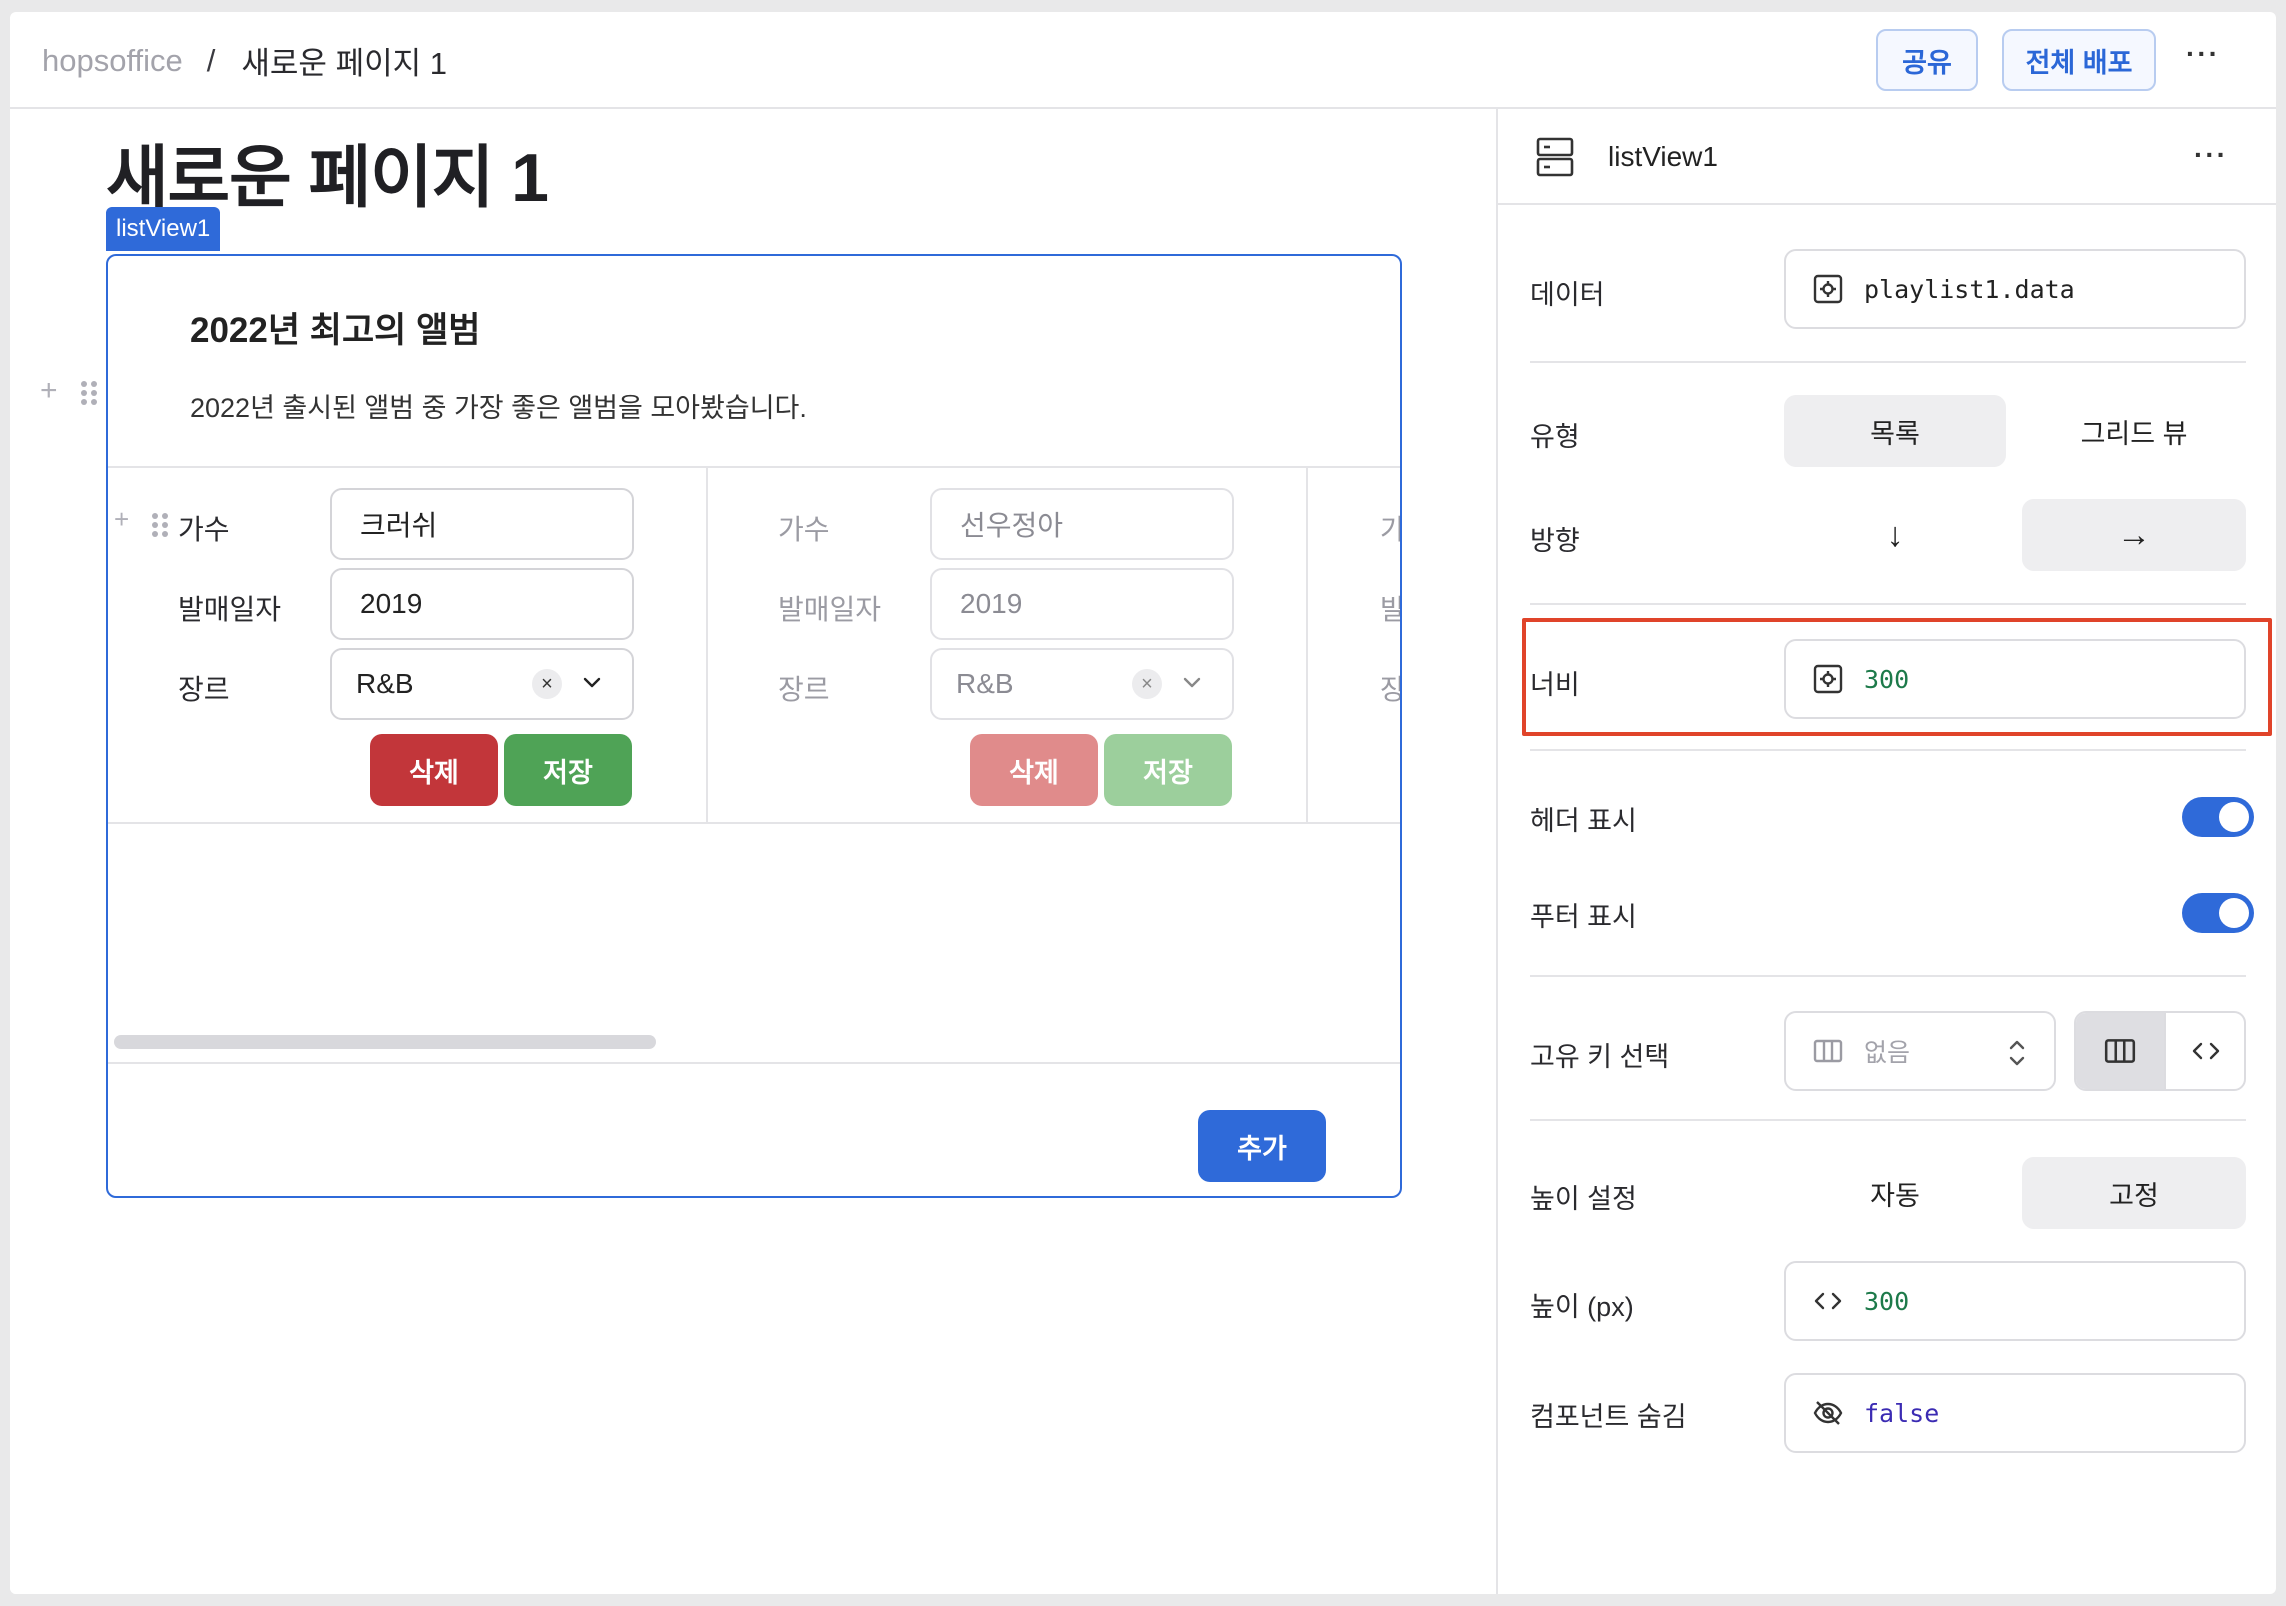  What do you see at coordinates (1583, 821) in the screenshot?
I see `header-toggle-label: 헤더 표시` at bounding box center [1583, 821].